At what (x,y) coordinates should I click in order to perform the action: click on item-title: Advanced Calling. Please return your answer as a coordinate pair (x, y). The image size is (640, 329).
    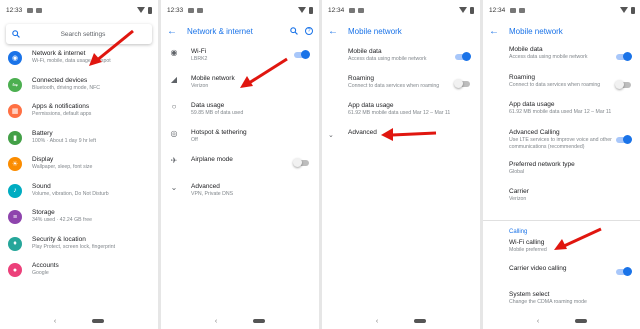
    Looking at the image, I should click on (534, 132).